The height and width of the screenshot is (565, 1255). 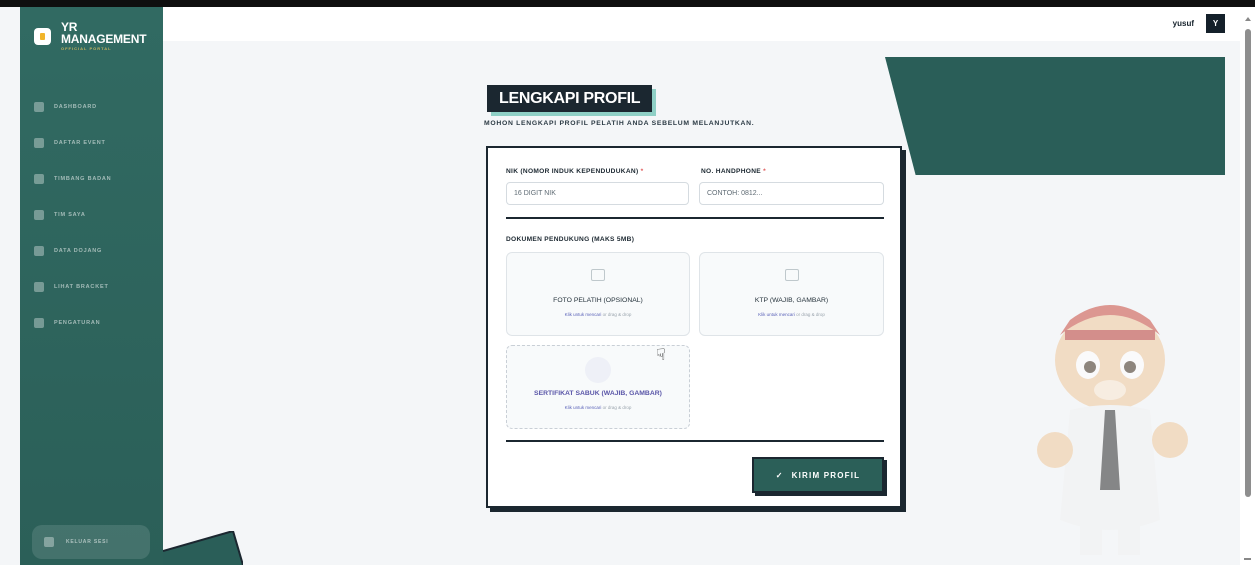 I want to click on submit-profile-button: ✓ KIRIM PROFIL, so click(x=818, y=475).